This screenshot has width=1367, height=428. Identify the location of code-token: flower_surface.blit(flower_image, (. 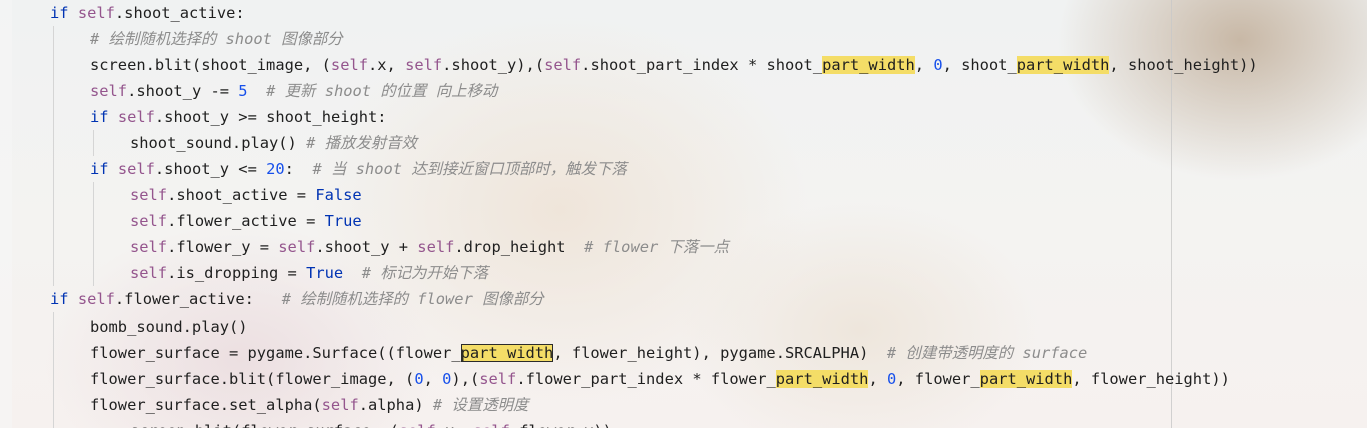
(252, 379).